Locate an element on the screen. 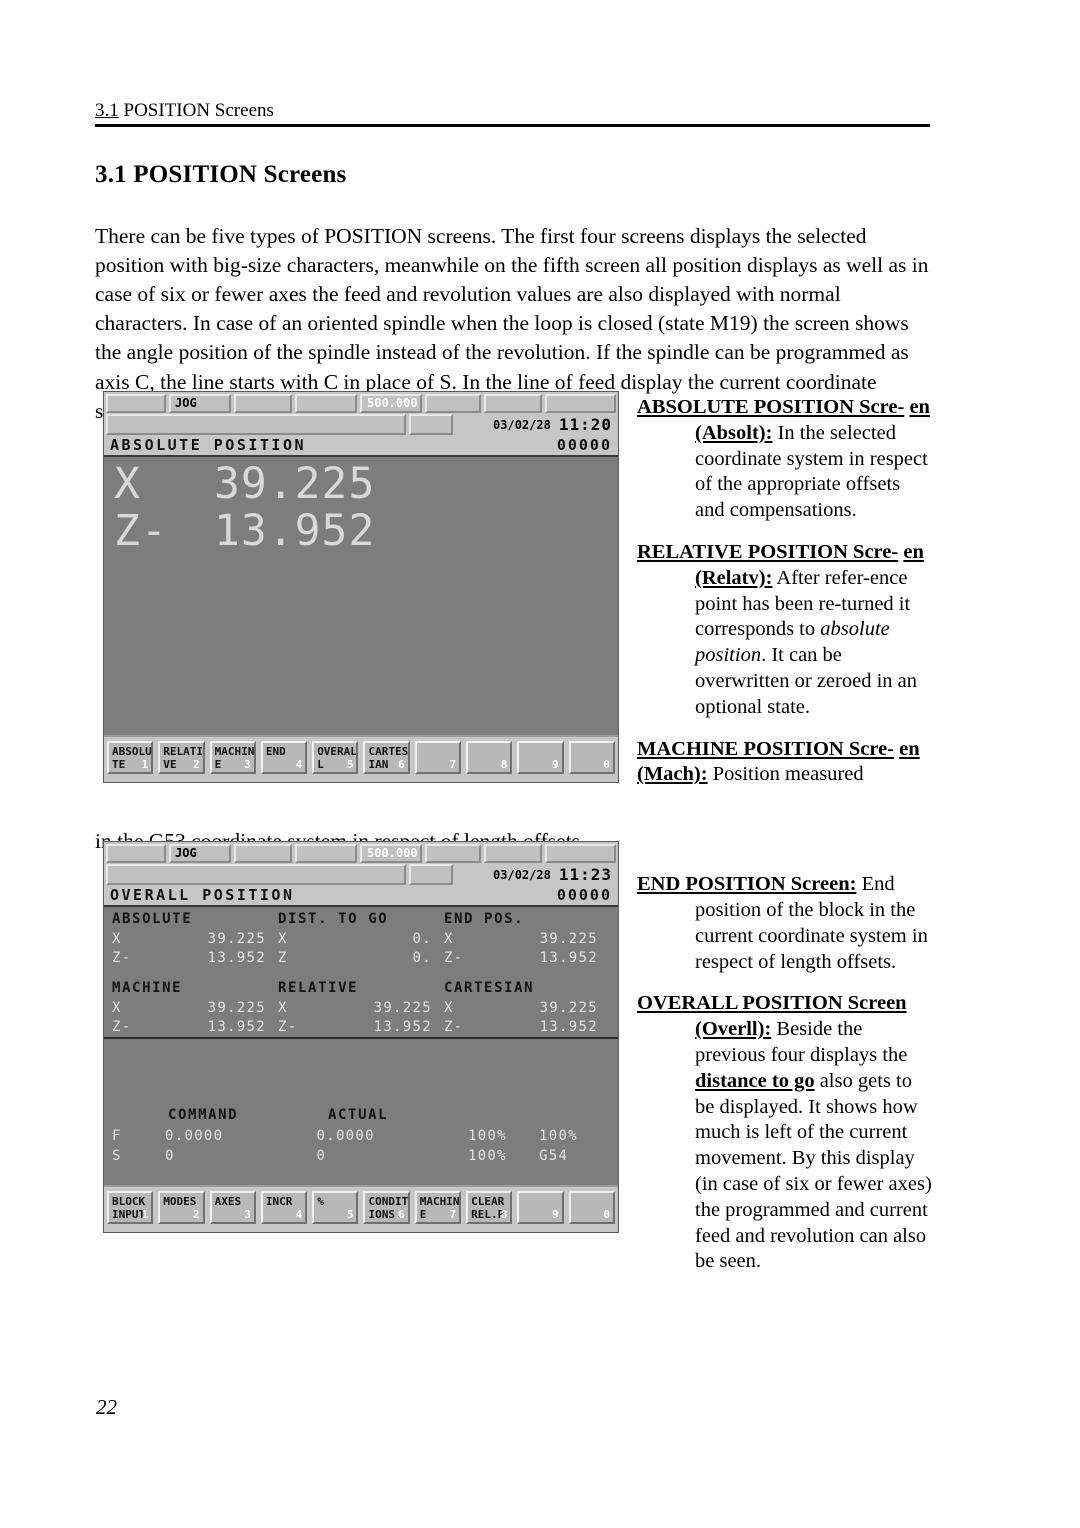 The width and height of the screenshot is (1080, 1528). softkey-overall: OVERAL L5 is located at coordinates (335, 757).